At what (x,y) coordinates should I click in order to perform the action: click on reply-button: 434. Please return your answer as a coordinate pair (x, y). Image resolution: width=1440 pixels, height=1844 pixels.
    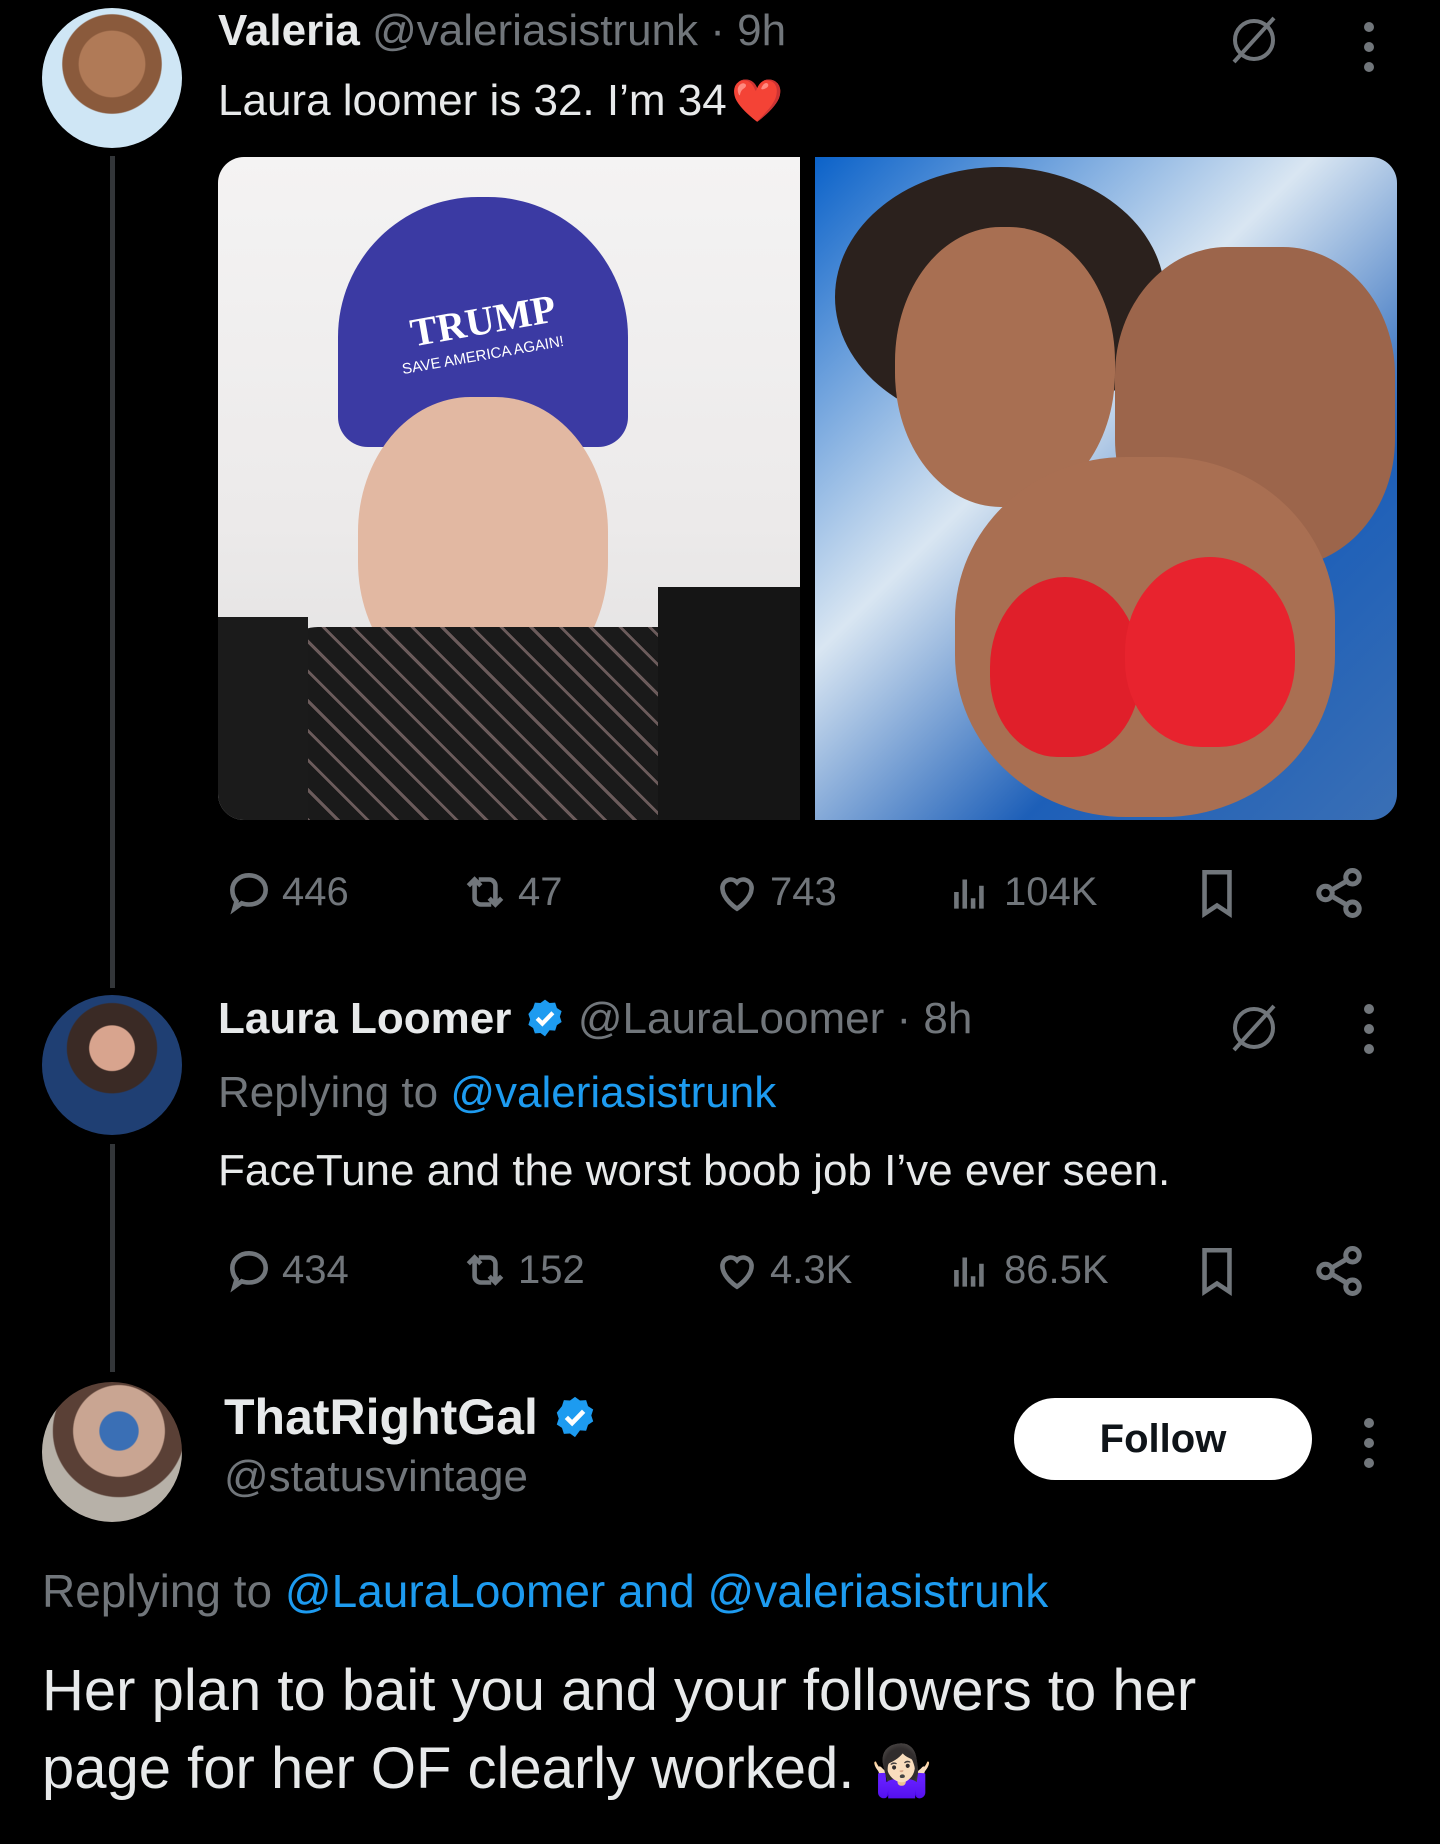
    Looking at the image, I should click on (286, 1270).